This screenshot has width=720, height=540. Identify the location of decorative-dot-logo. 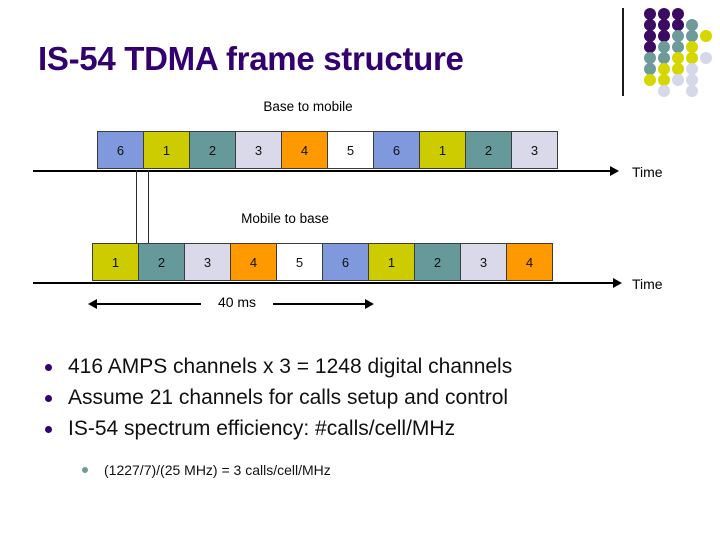
(679, 53).